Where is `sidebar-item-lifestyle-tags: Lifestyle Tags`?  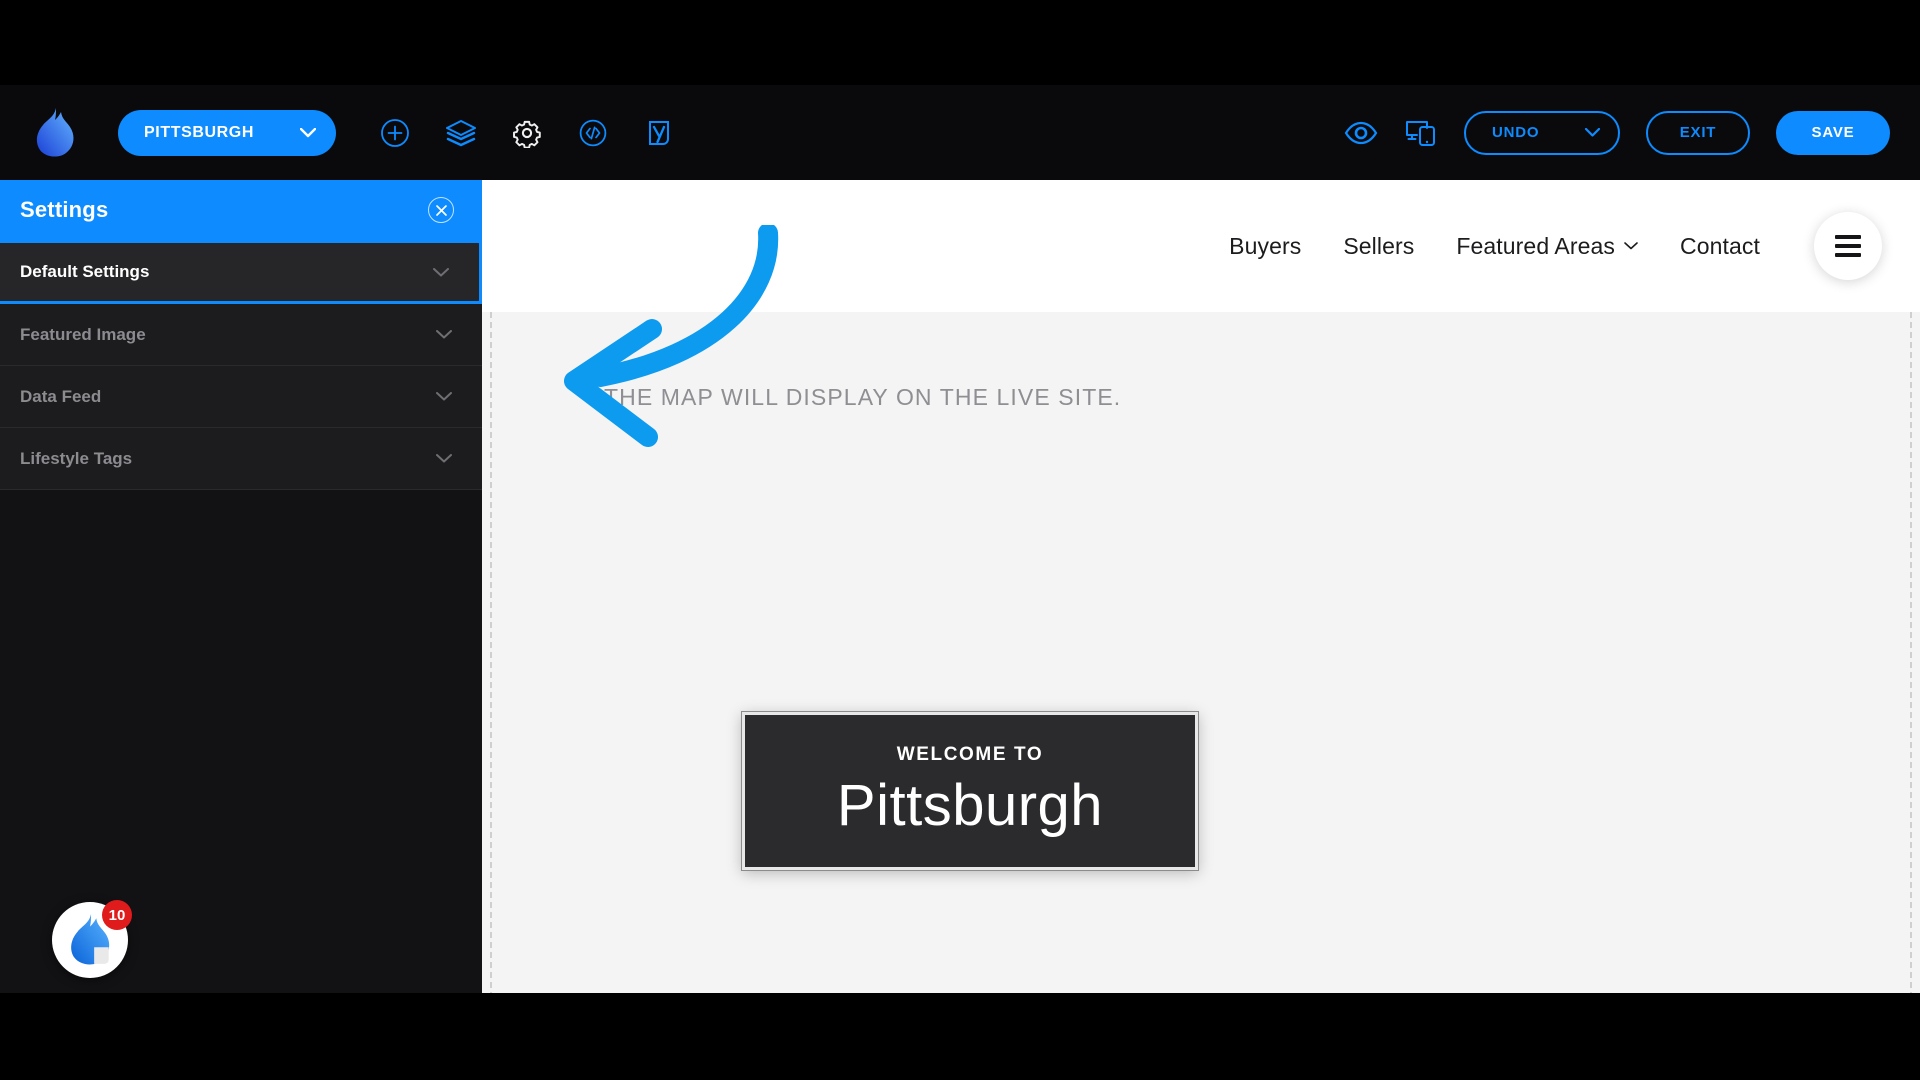 sidebar-item-lifestyle-tags: Lifestyle Tags is located at coordinates (241, 459).